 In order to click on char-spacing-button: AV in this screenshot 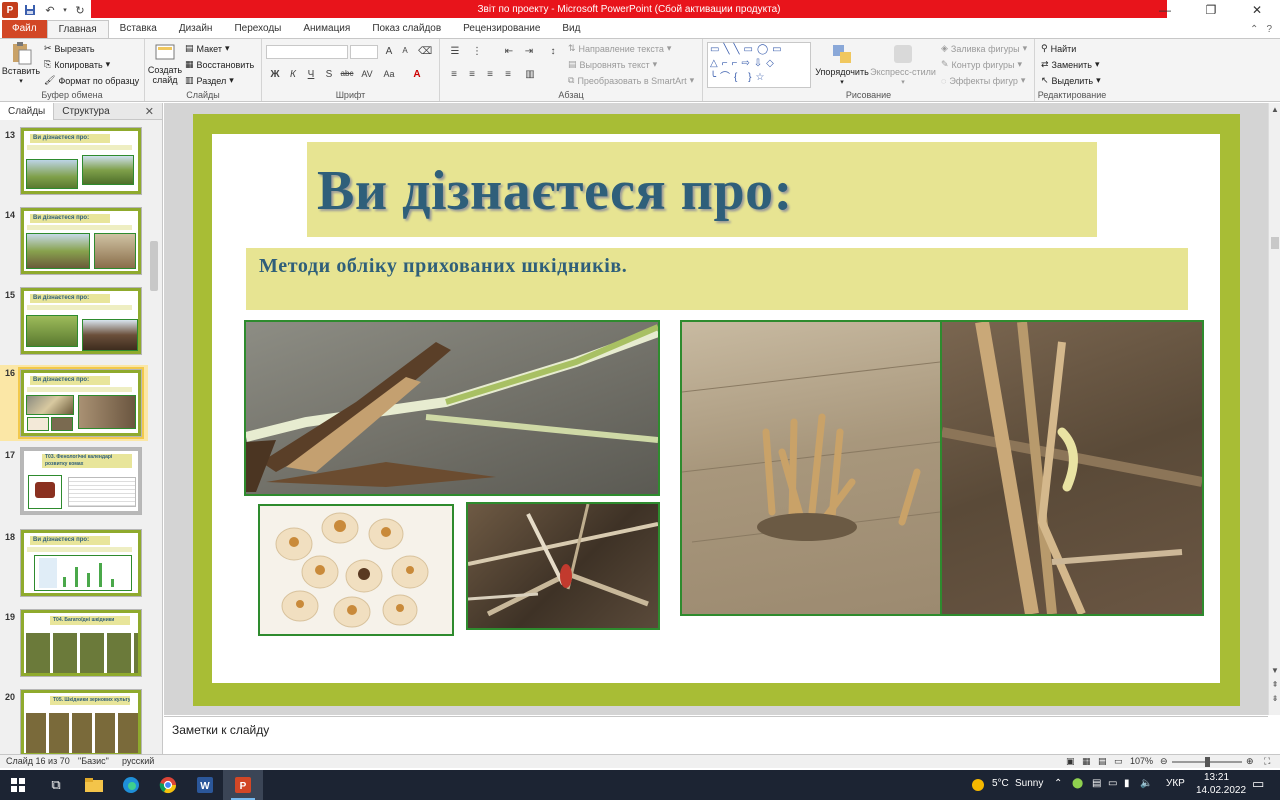, I will do `click(367, 74)`.